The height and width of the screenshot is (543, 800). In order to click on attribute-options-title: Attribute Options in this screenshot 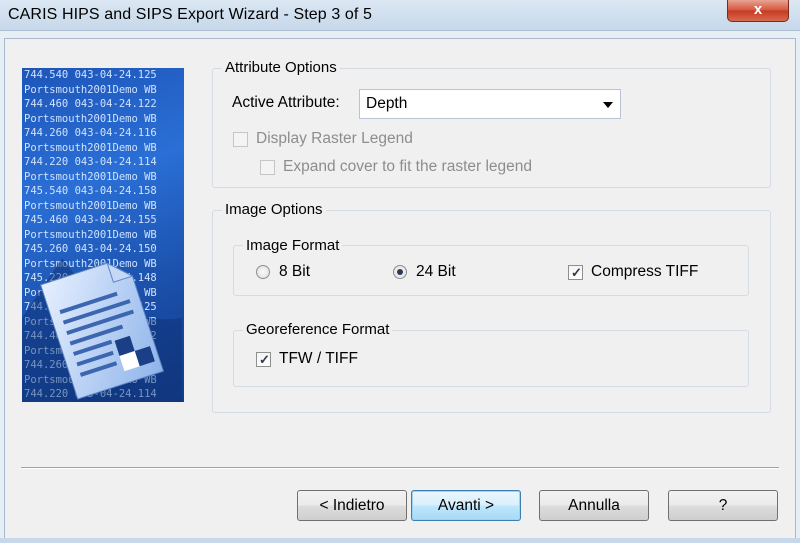, I will do `click(281, 67)`.